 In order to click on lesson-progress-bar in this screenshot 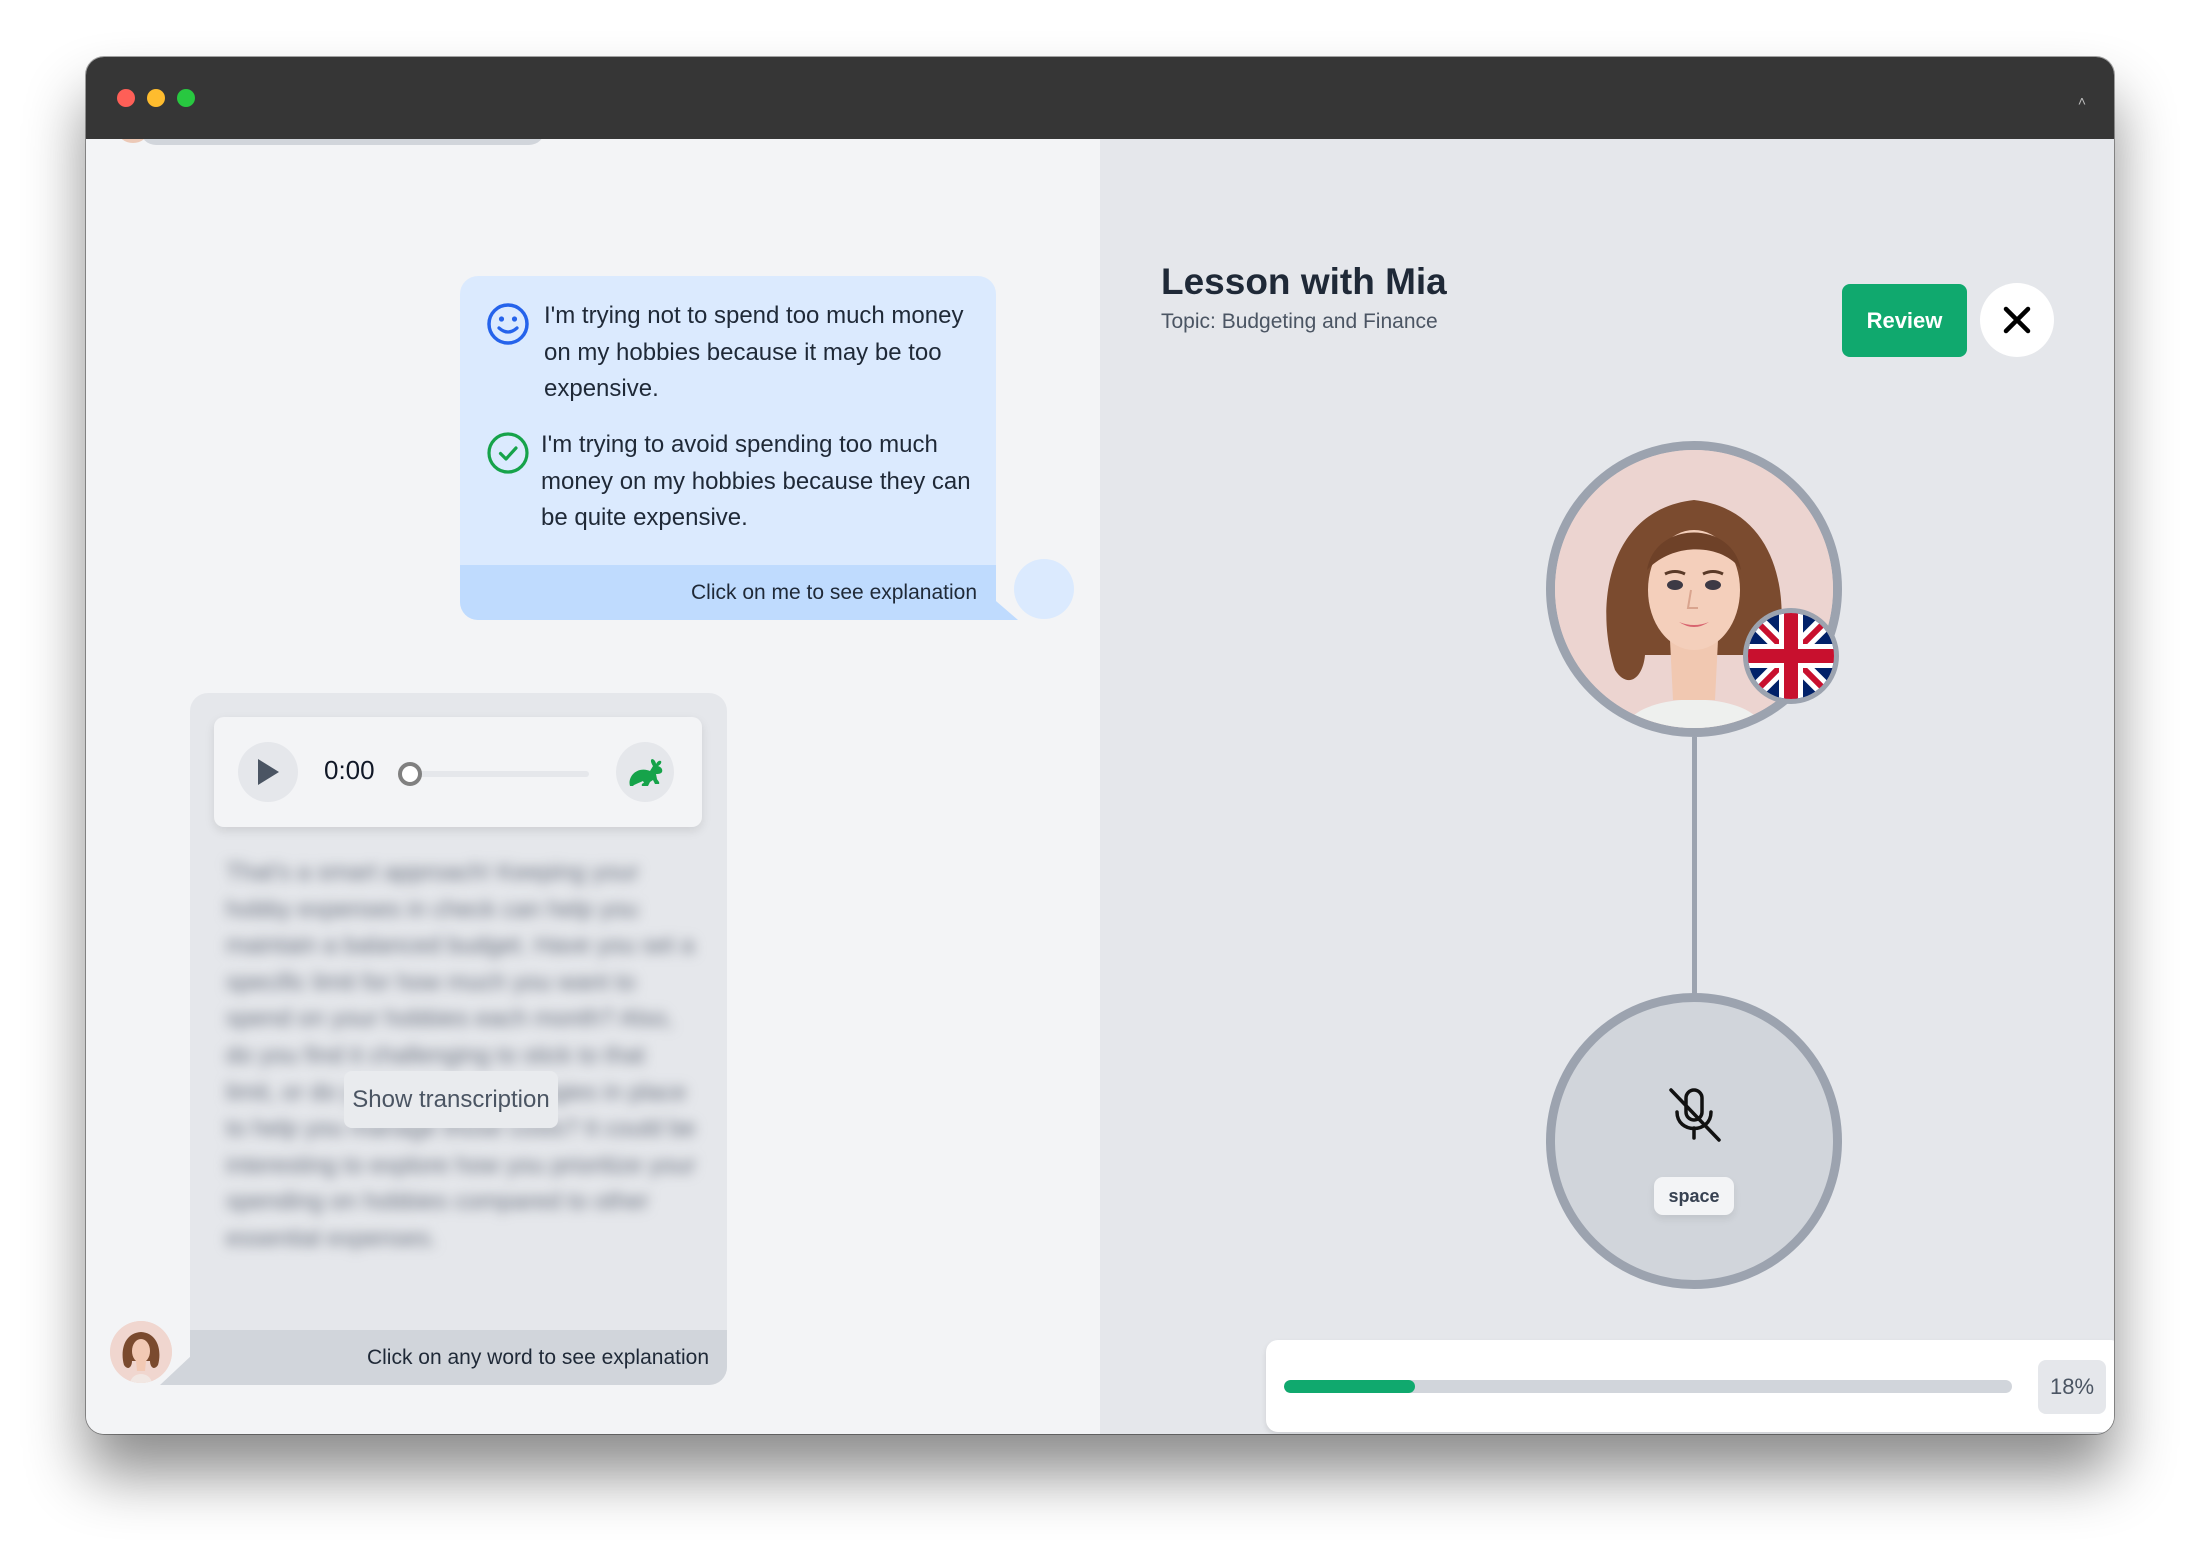, I will do `click(1648, 1386)`.